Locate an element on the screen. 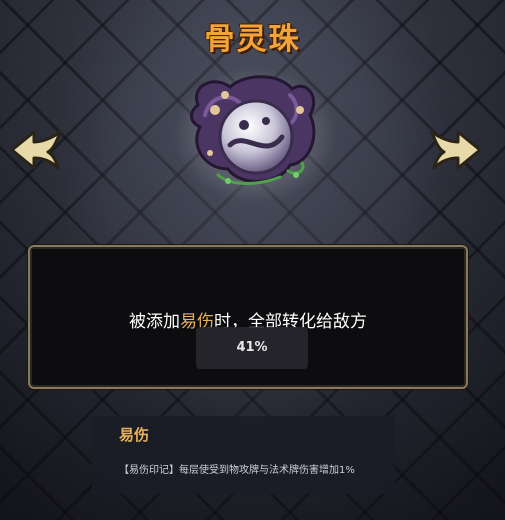  tooltip-title: 易伤 is located at coordinates (134, 435).